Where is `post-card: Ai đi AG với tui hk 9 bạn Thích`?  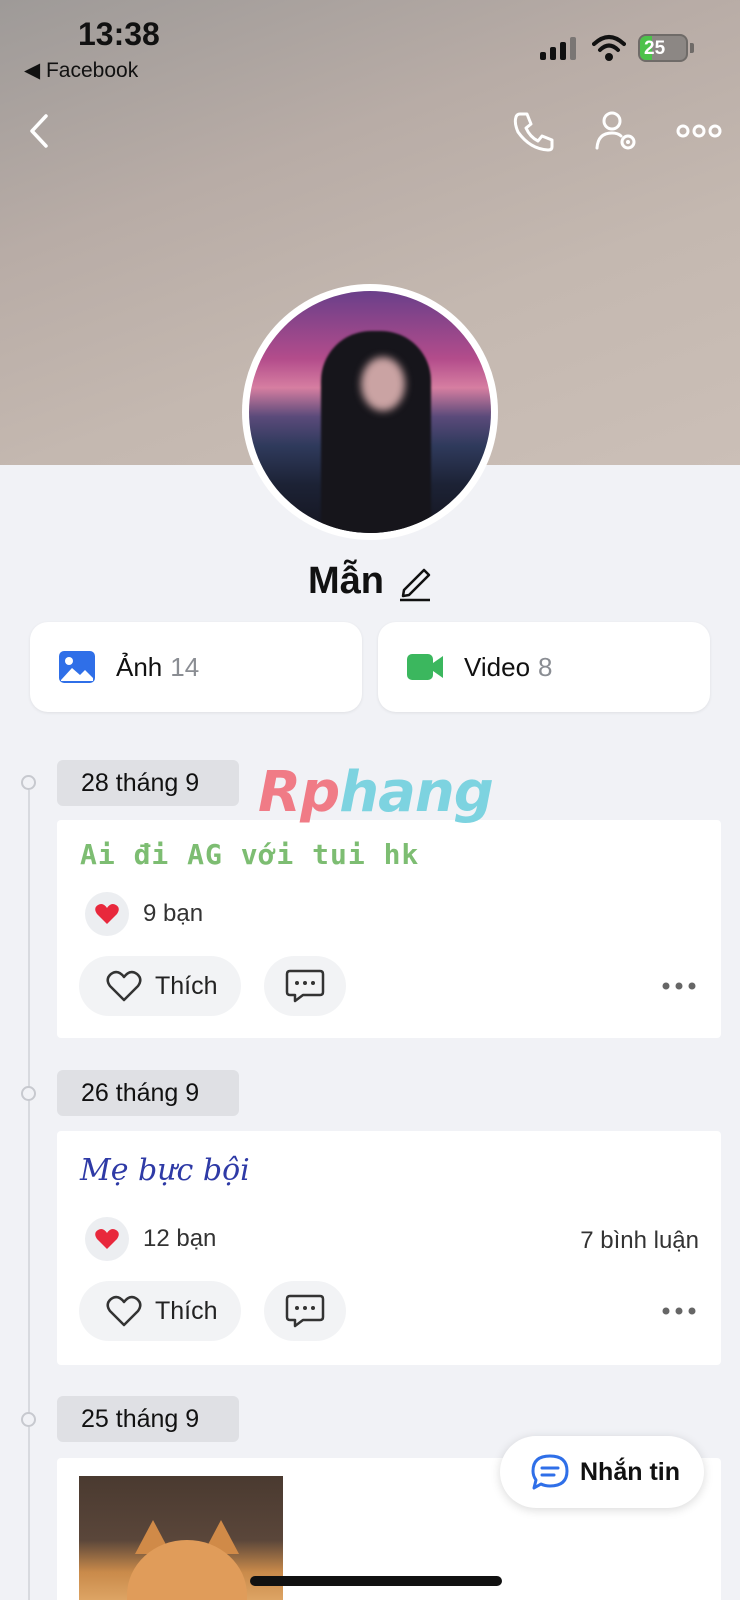 post-card: Ai đi AG với tui hk 9 bạn Thích is located at coordinates (389, 929).